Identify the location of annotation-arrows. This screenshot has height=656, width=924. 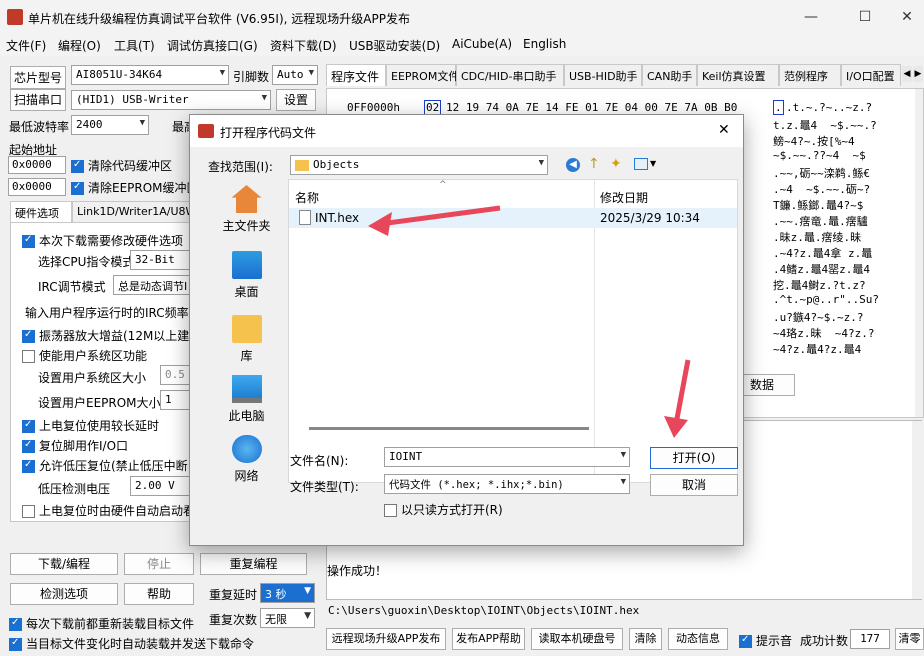
(529, 321).